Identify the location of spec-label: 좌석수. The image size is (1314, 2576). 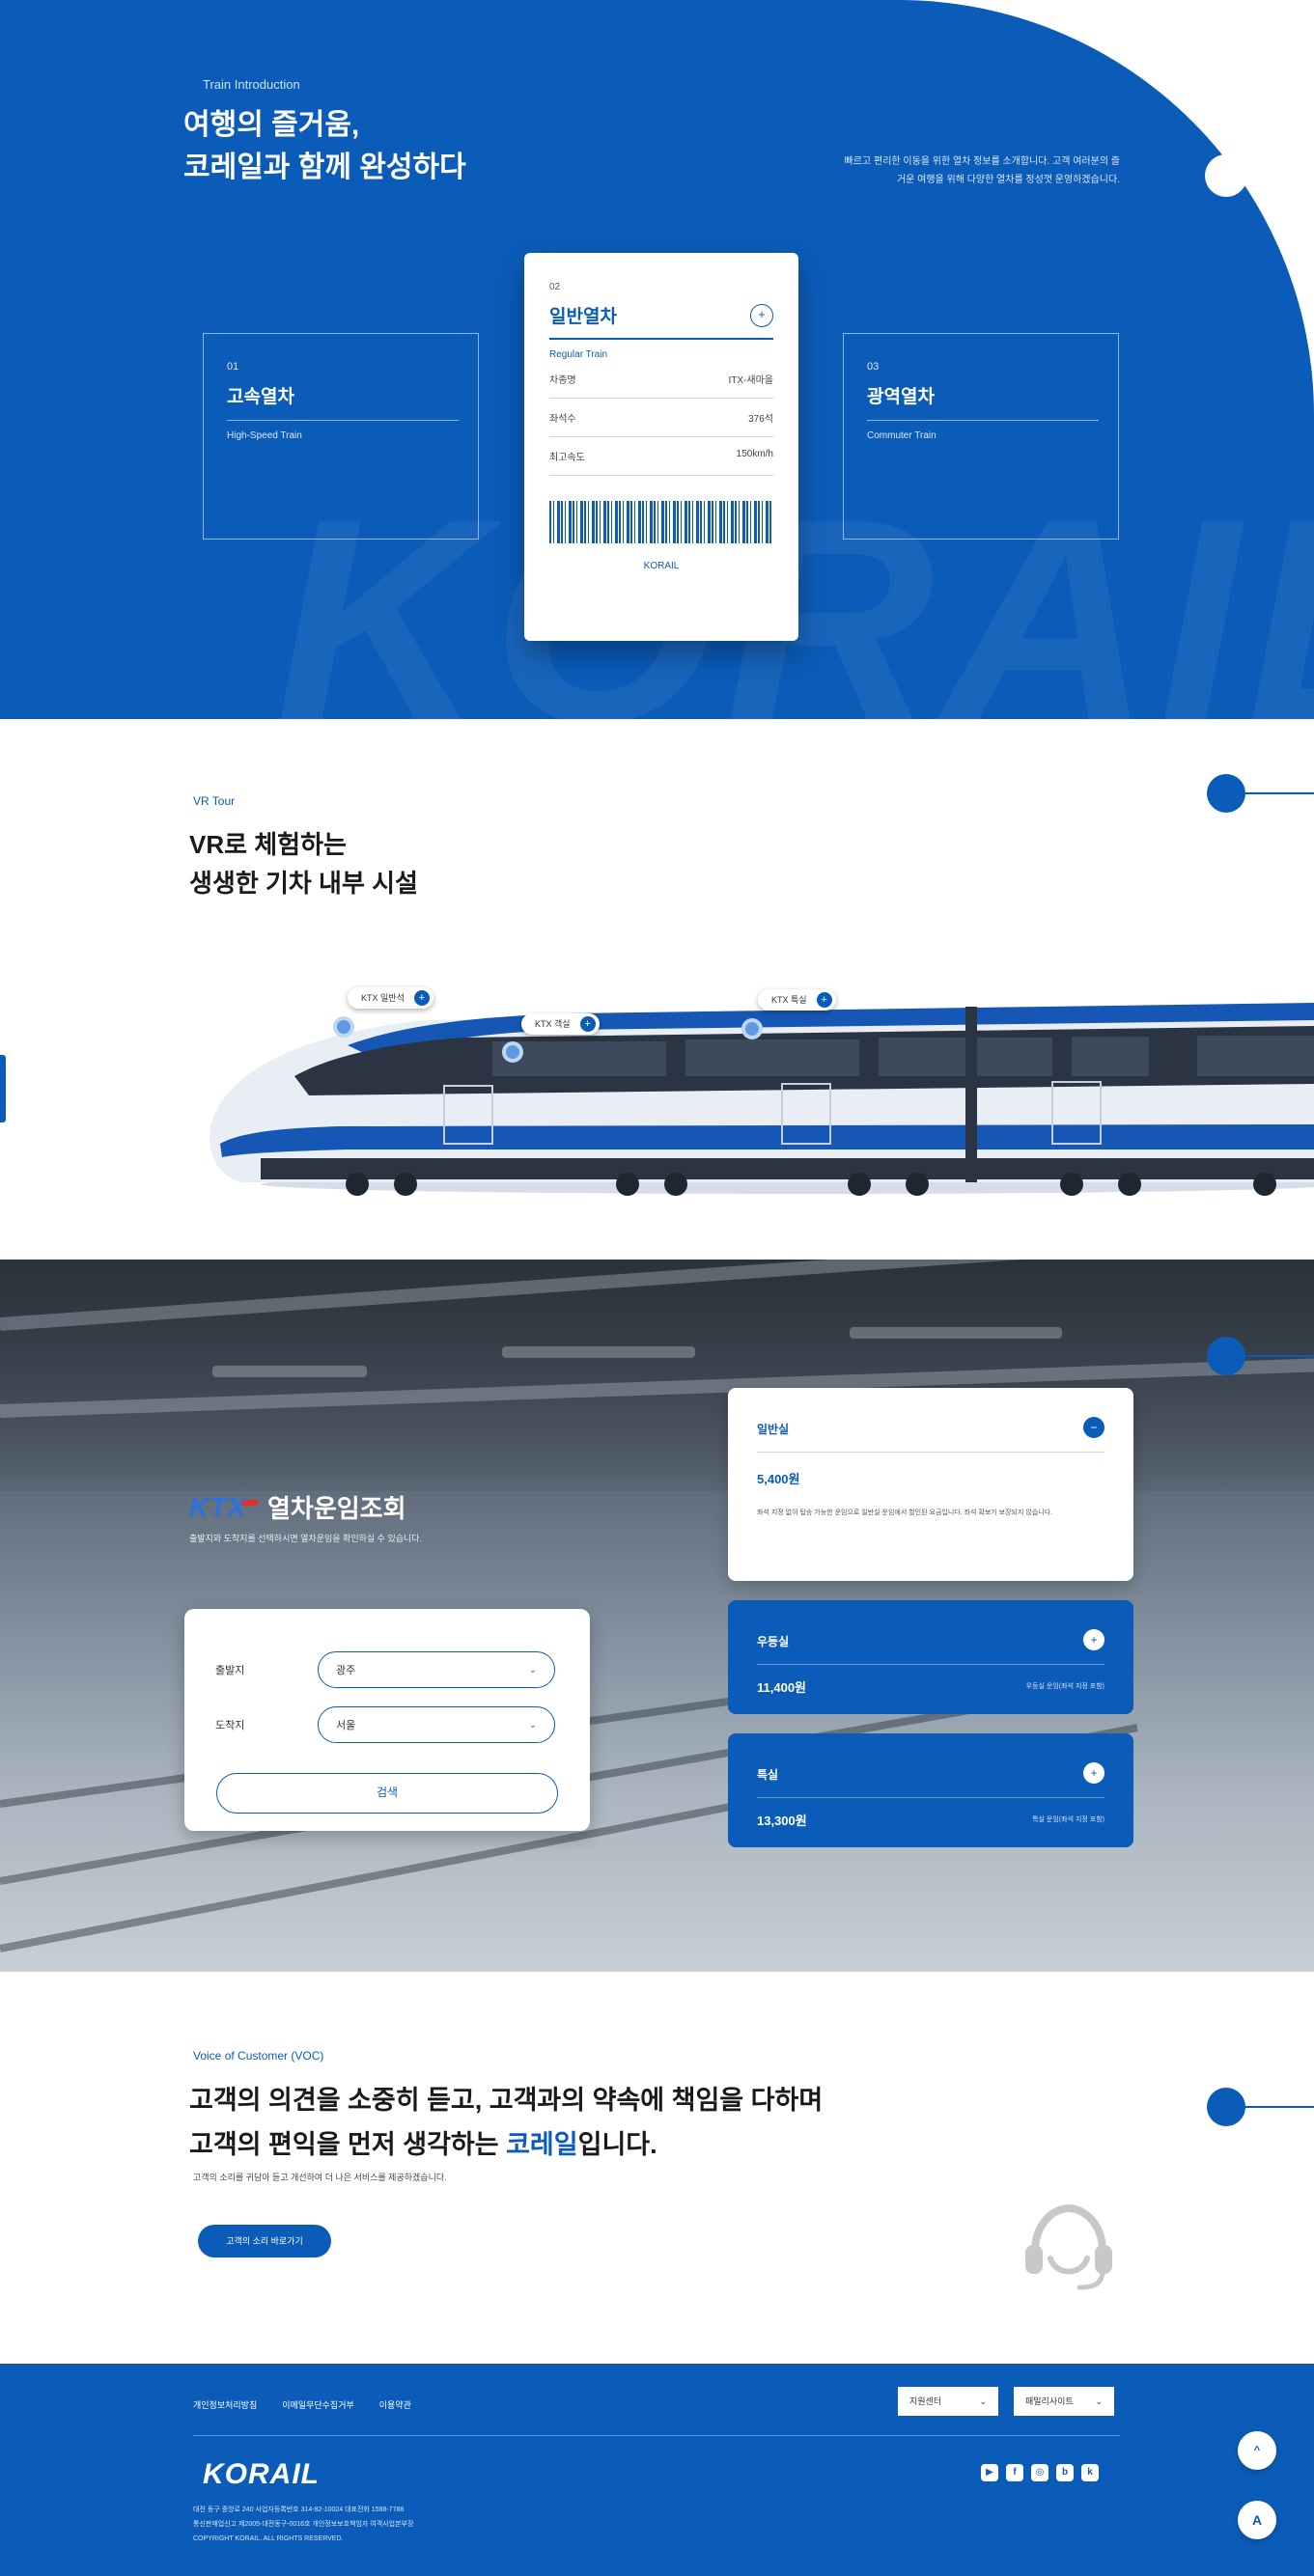
(562, 419).